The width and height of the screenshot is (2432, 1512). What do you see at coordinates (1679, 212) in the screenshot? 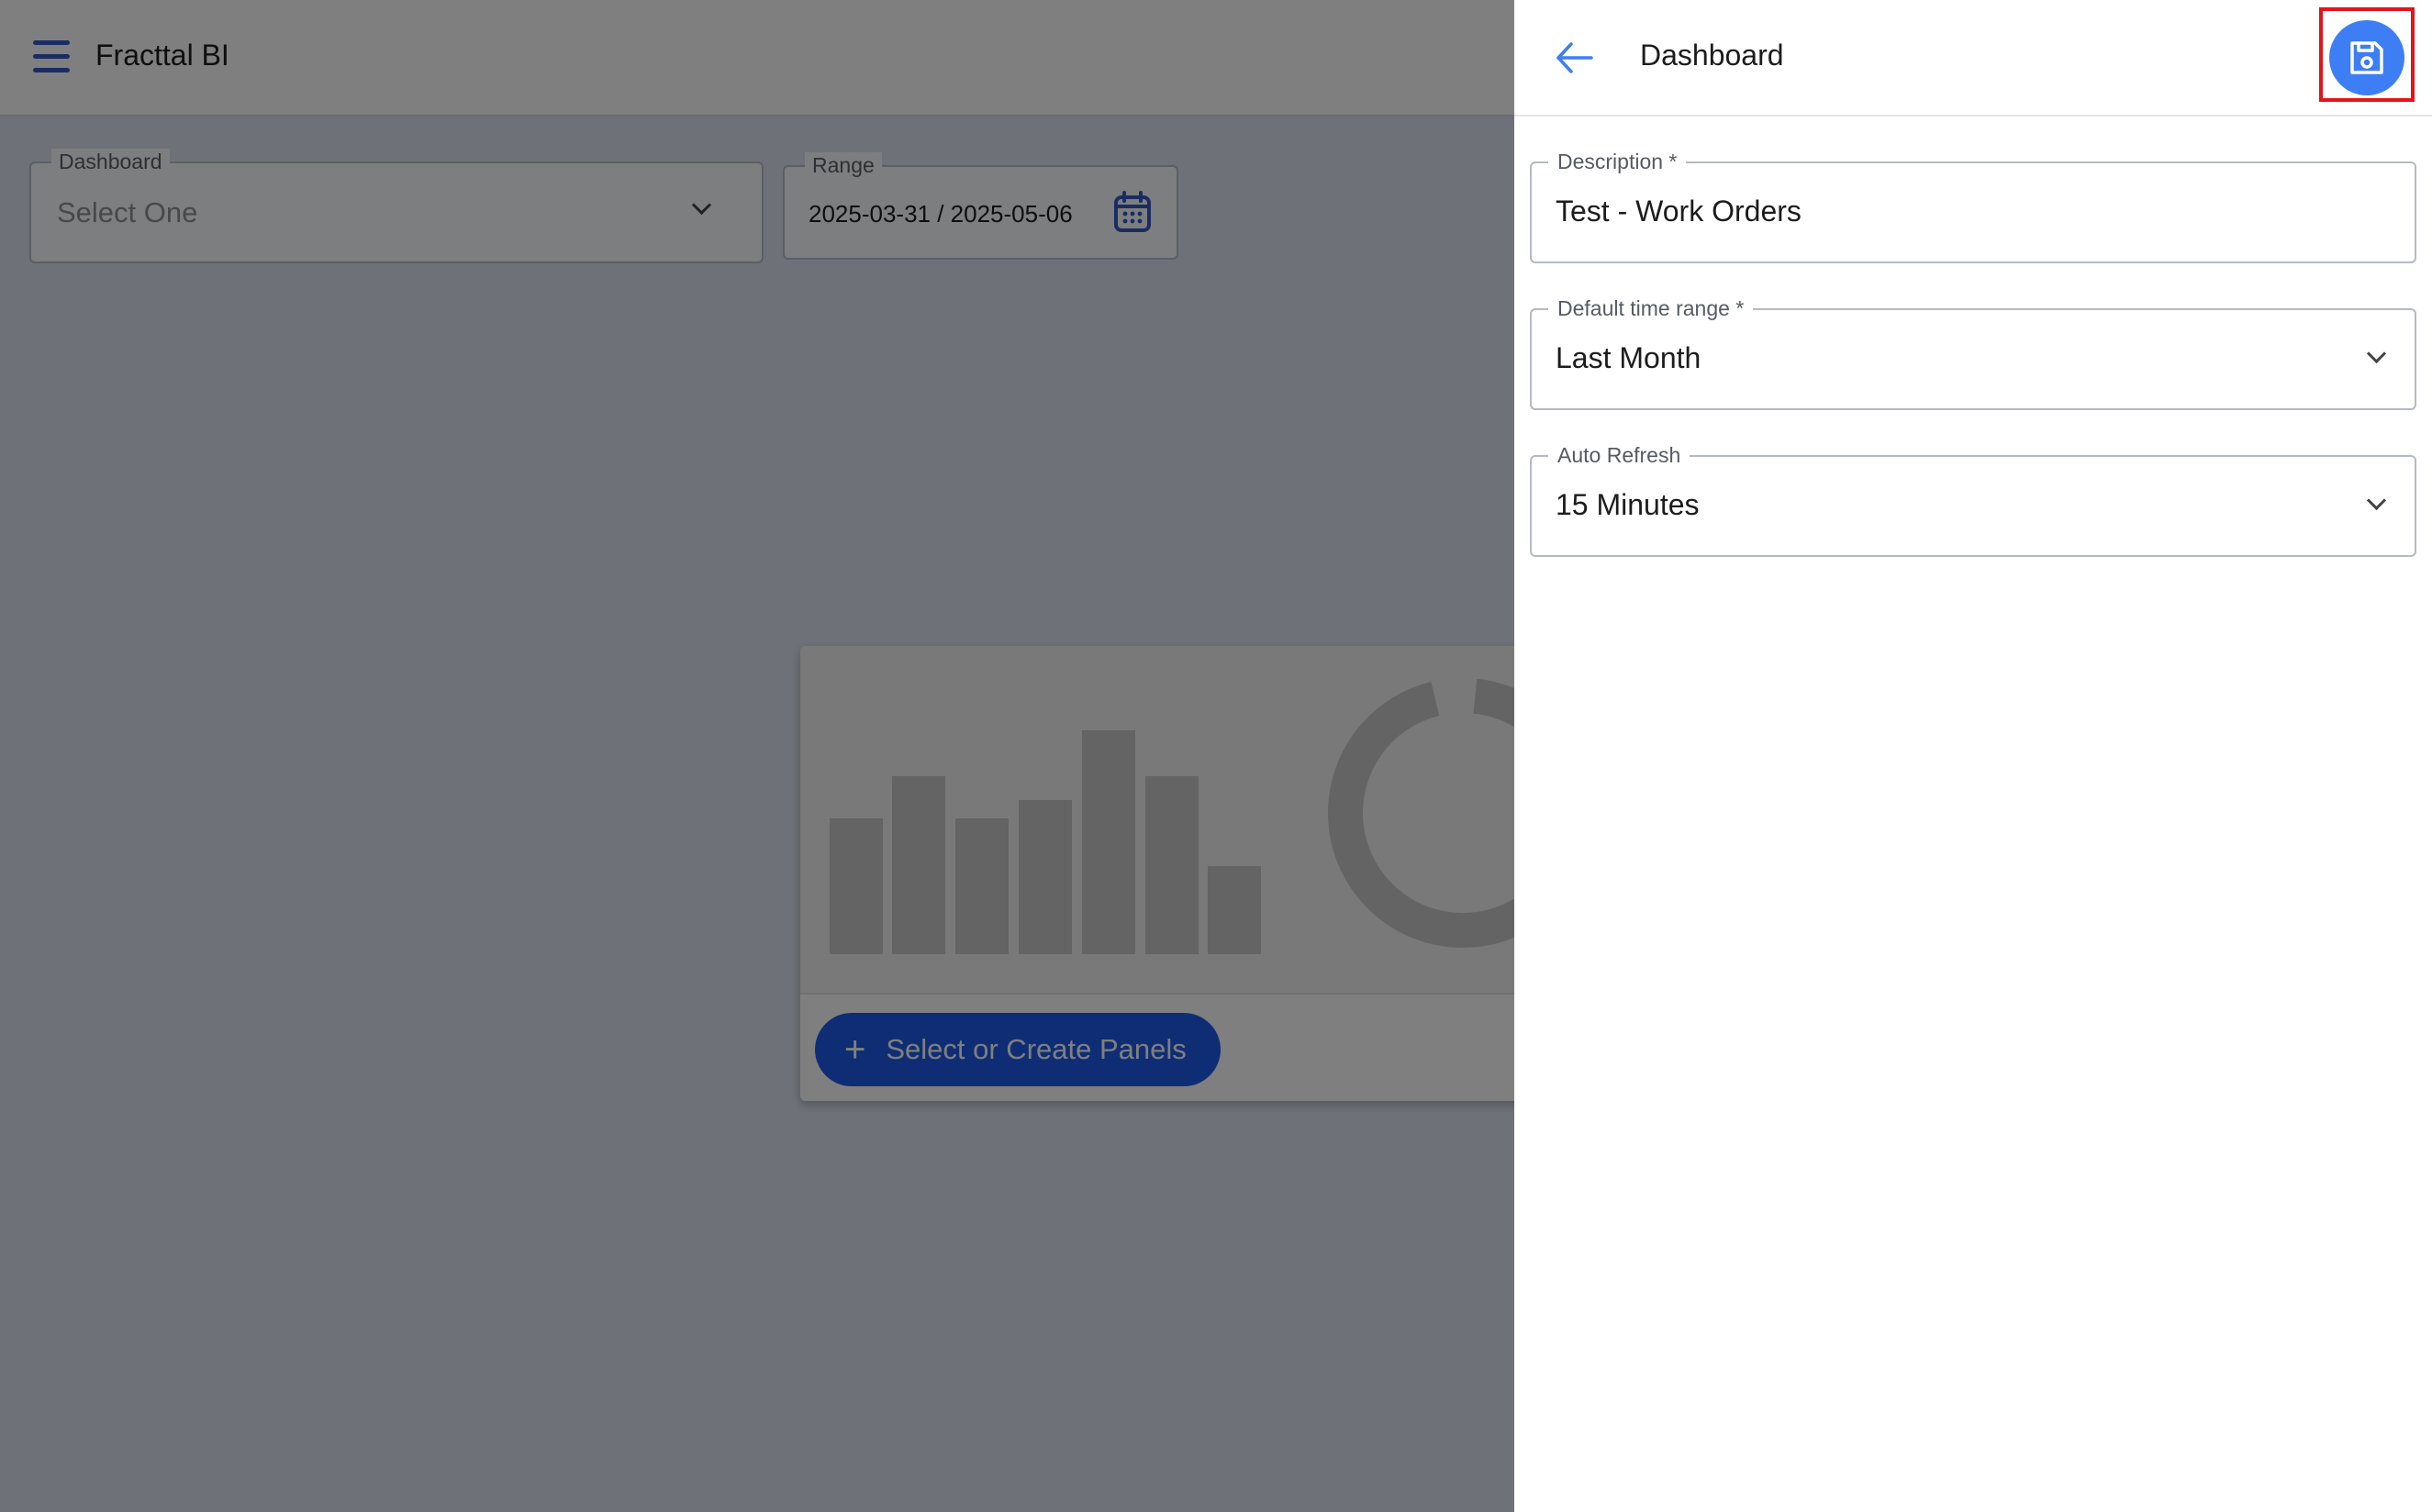
I see `description-input: Test - Work Orders` at bounding box center [1679, 212].